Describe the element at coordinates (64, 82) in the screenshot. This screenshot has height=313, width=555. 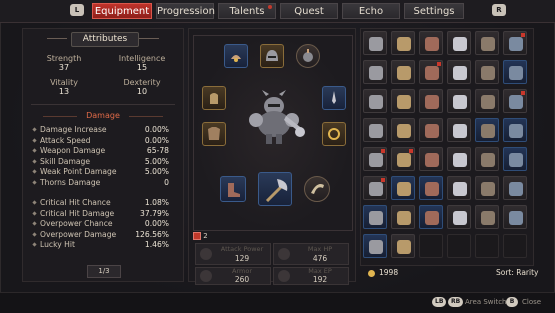
I see `vitality-label: Vitality` at that location.